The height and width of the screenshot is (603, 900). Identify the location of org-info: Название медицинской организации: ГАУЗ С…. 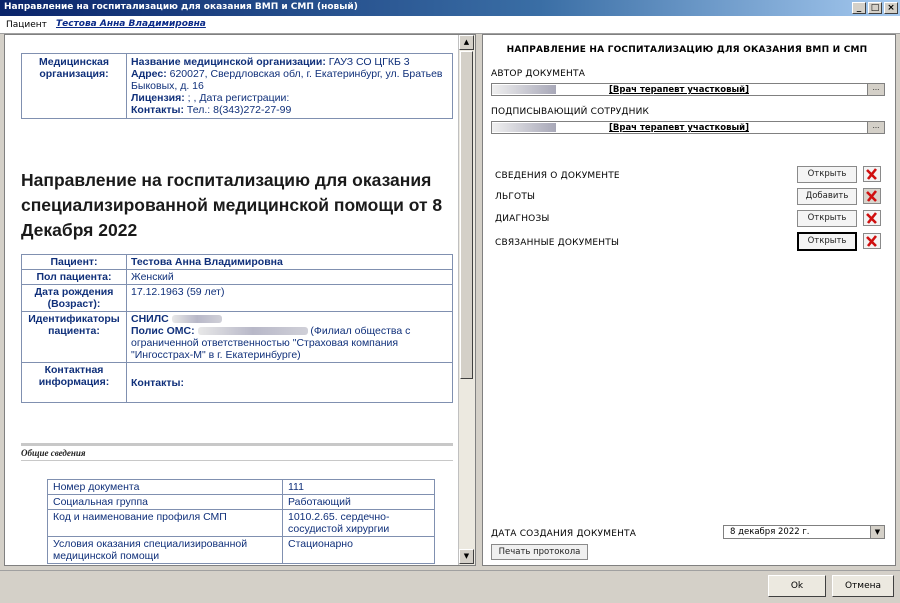
(289, 86).